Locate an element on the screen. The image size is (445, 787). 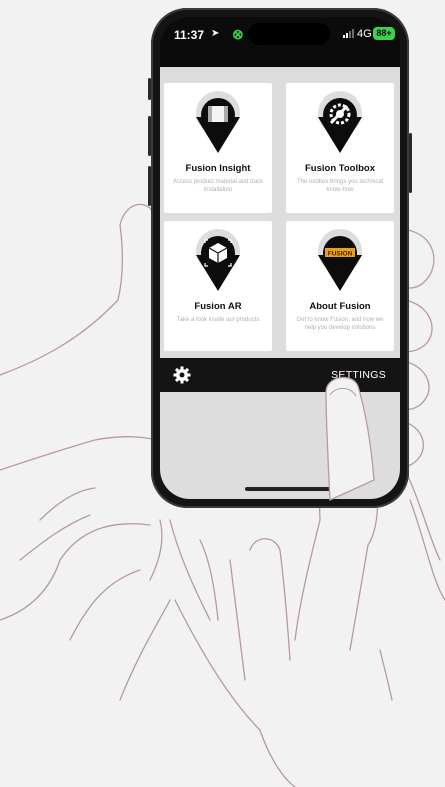
status-bar: 11:37 ➤ ⊗ 4G 88+ is located at coordinates (280, 39).